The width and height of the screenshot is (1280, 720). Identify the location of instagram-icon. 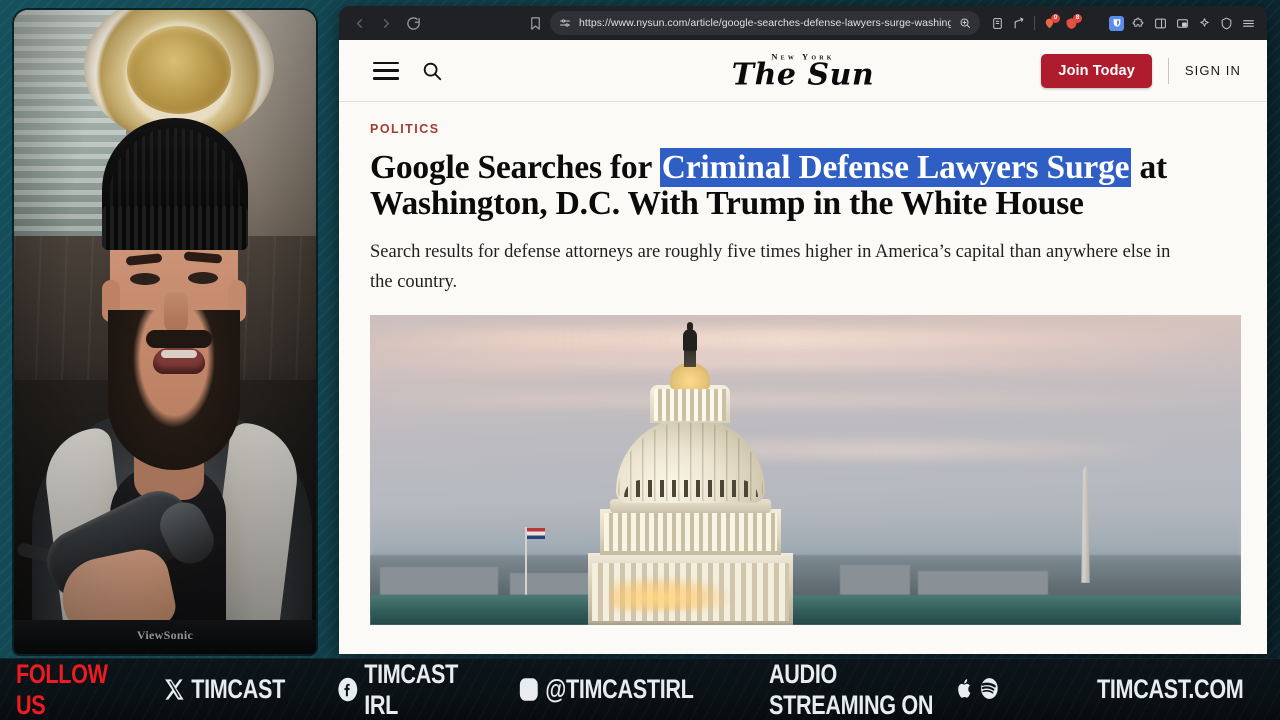
(529, 689).